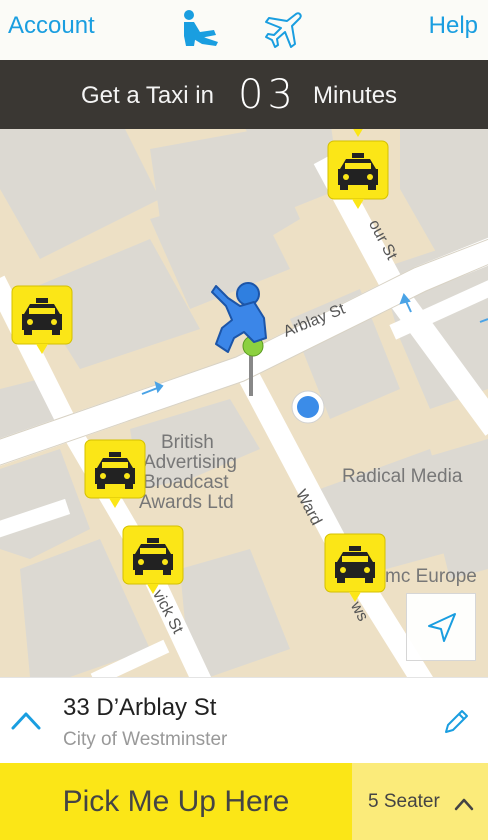 The height and width of the screenshot is (840, 488). I want to click on top-nav-bar: Account Help, so click(244, 30).